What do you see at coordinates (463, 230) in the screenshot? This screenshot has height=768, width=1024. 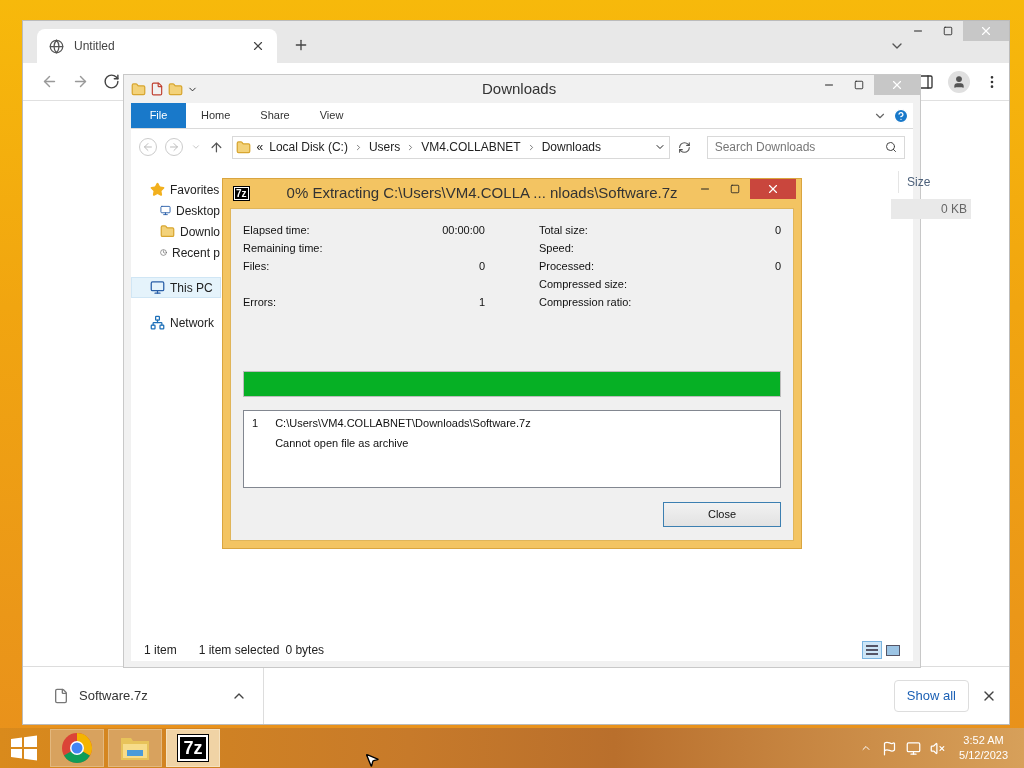 I see `stat-value: 00:00:00` at bounding box center [463, 230].